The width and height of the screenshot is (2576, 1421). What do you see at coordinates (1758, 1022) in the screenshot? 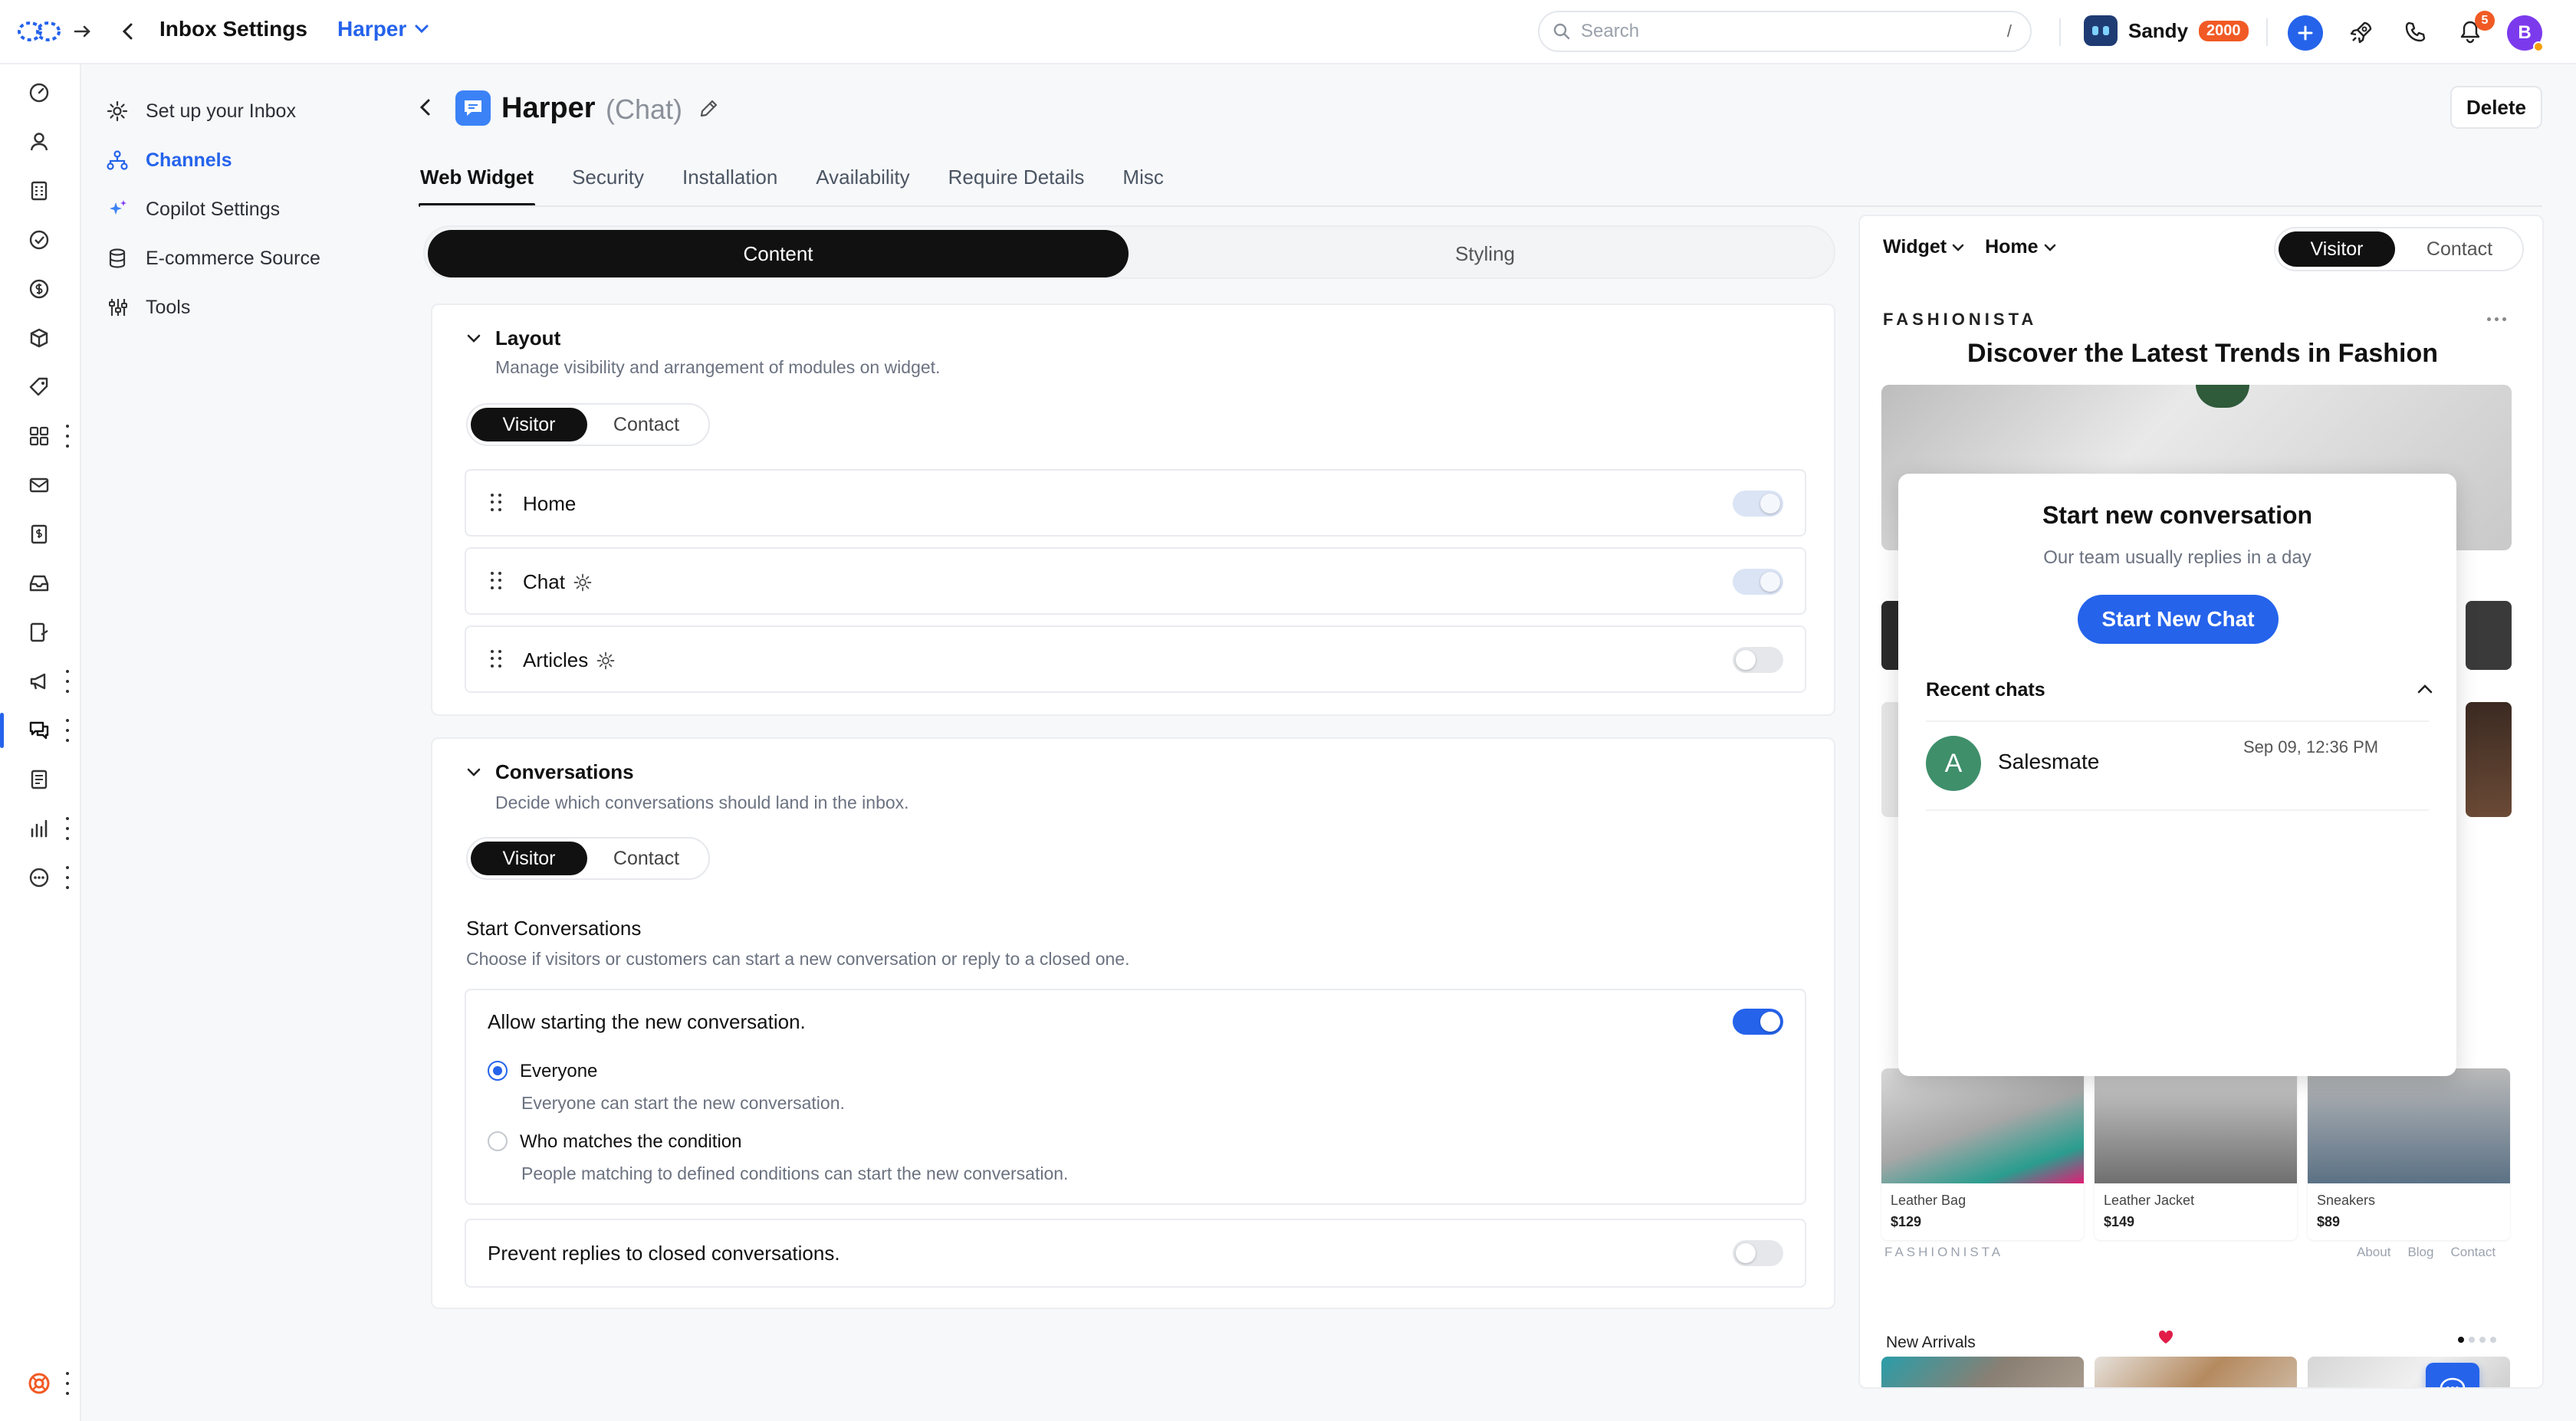
I see `allow-new-conversation-toggle` at bounding box center [1758, 1022].